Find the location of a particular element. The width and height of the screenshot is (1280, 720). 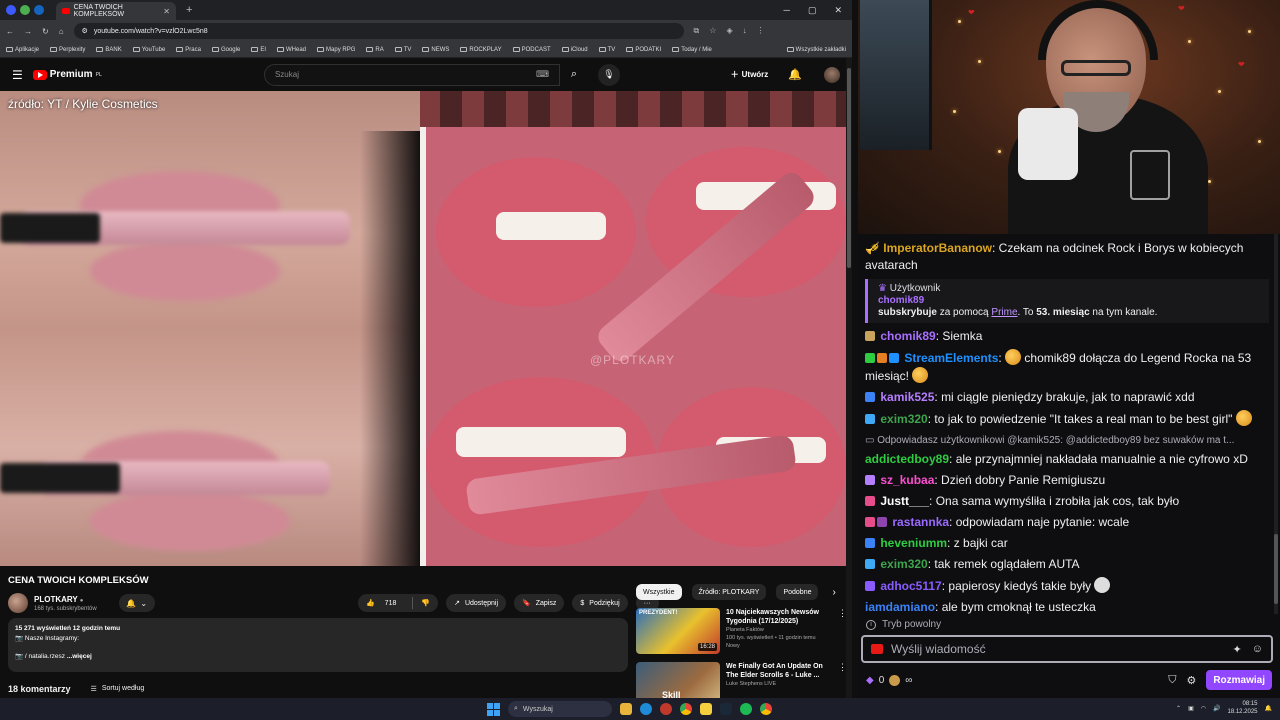

bookmark-item: Mapy RPG is located at coordinates (336, 50).